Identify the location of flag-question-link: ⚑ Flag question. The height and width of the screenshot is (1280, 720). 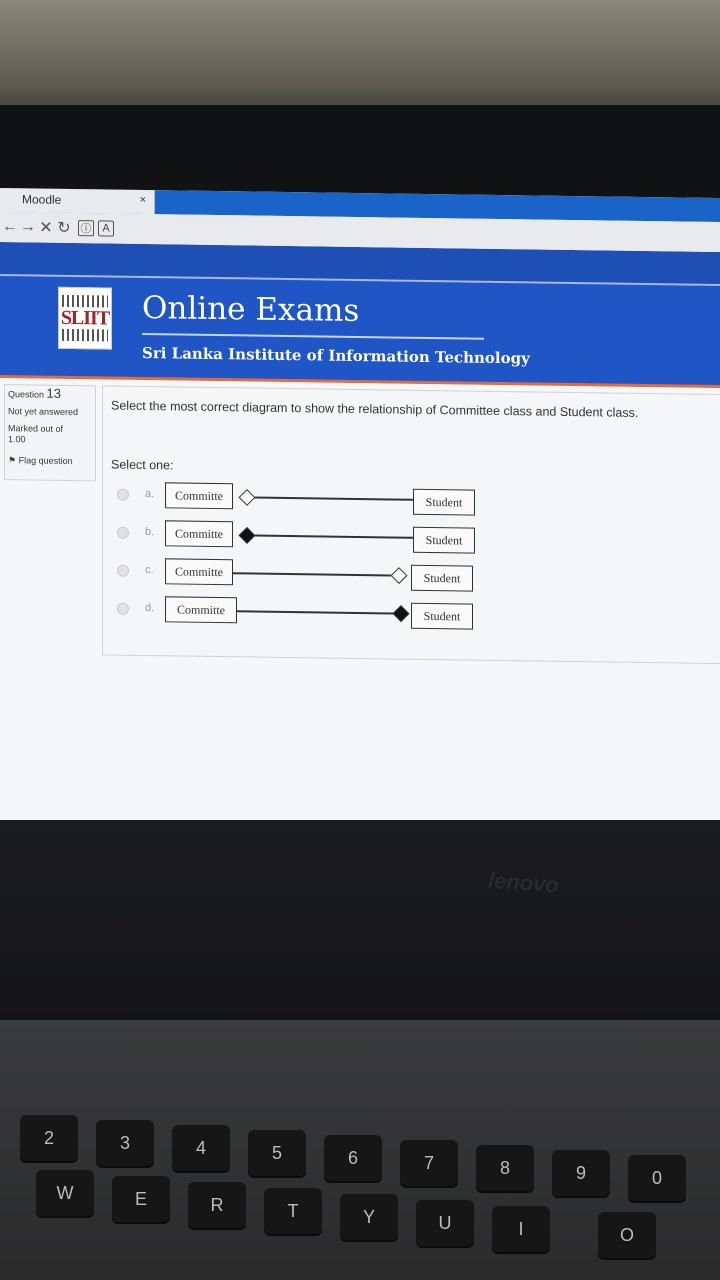
(50, 461).